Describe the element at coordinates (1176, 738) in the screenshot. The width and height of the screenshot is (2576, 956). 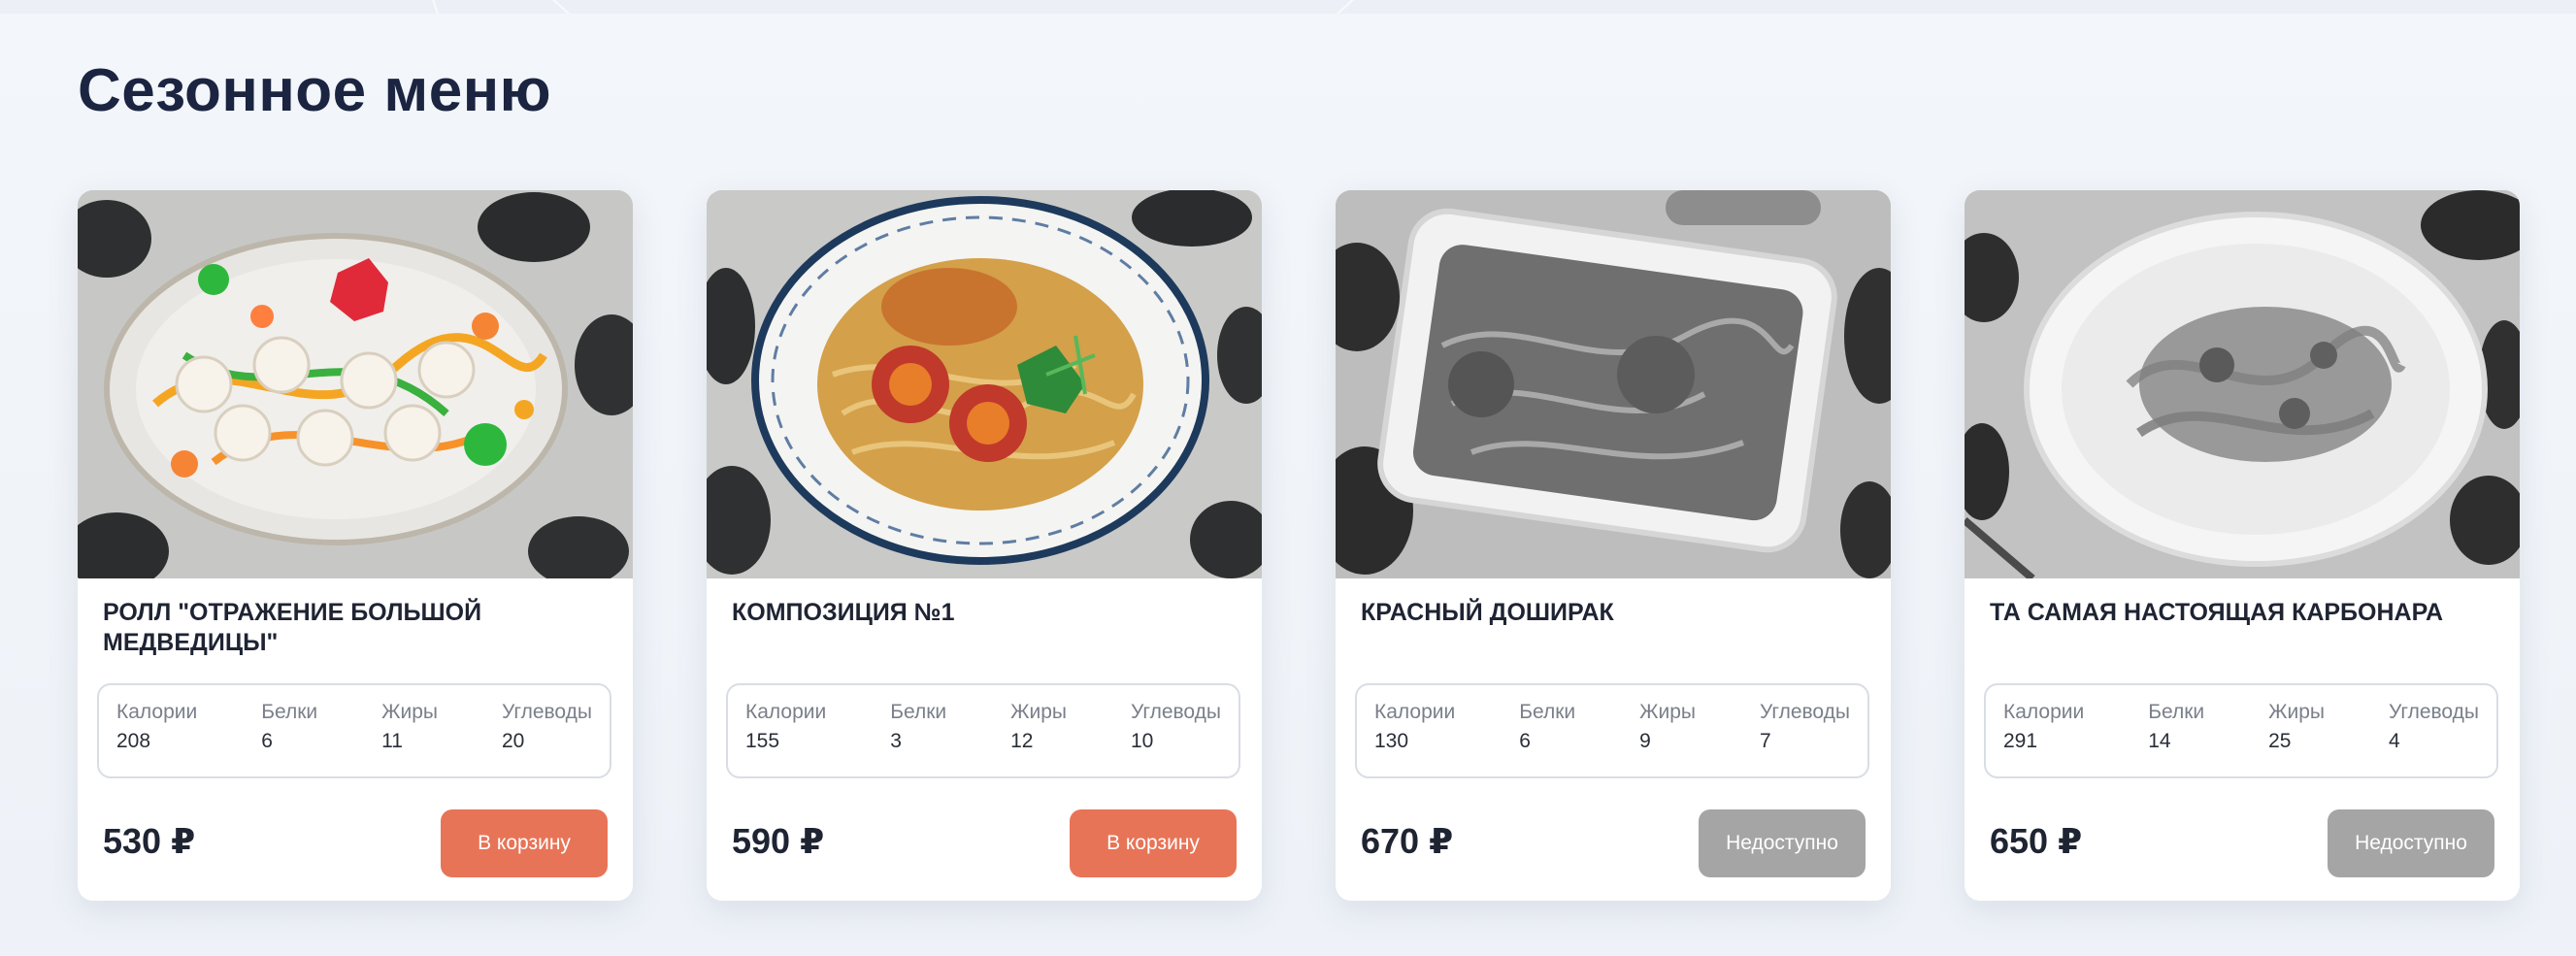
I see `nutrition-carbs: Углеводы 10` at that location.